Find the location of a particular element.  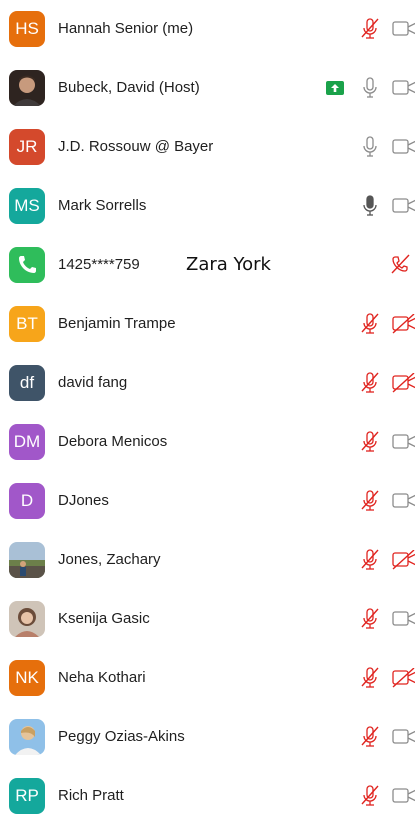

participant-name: Ksenija Gasic is located at coordinates (104, 618).